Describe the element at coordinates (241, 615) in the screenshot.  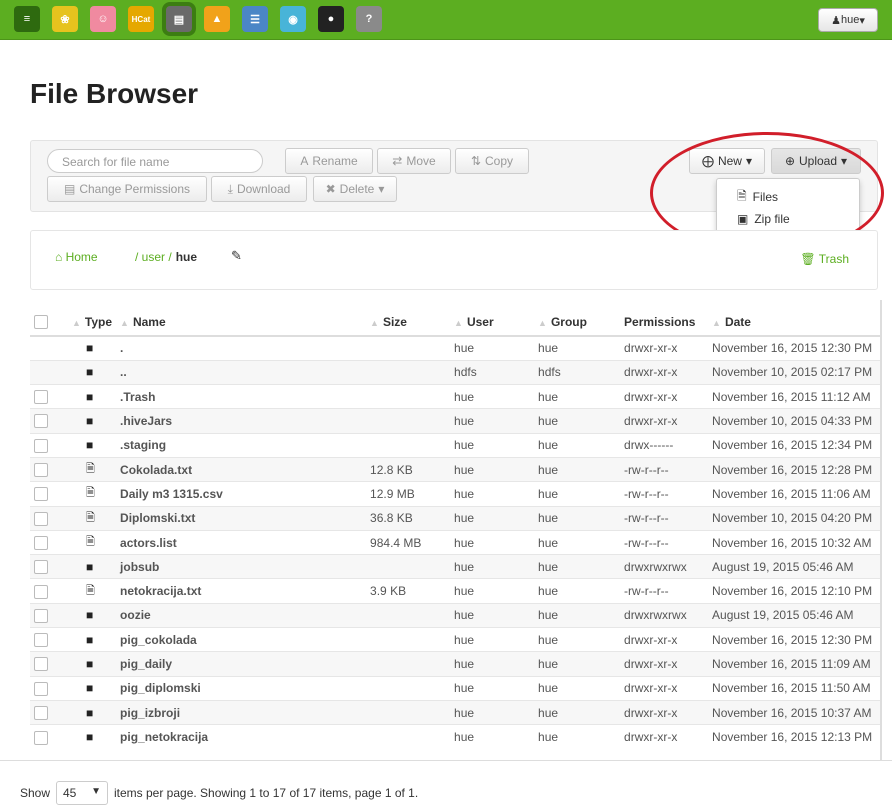
I see `file-name-link: oozie` at that location.